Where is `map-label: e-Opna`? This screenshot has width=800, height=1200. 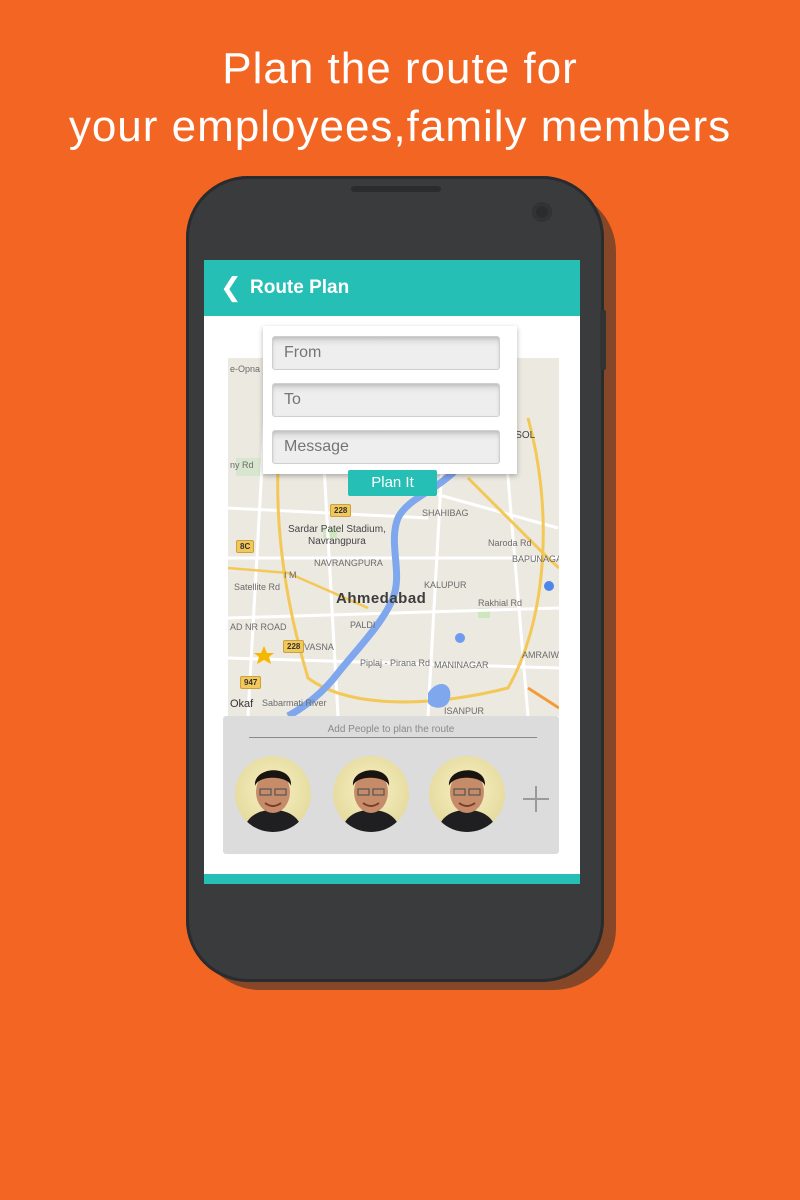 map-label: e-Opna is located at coordinates (245, 369).